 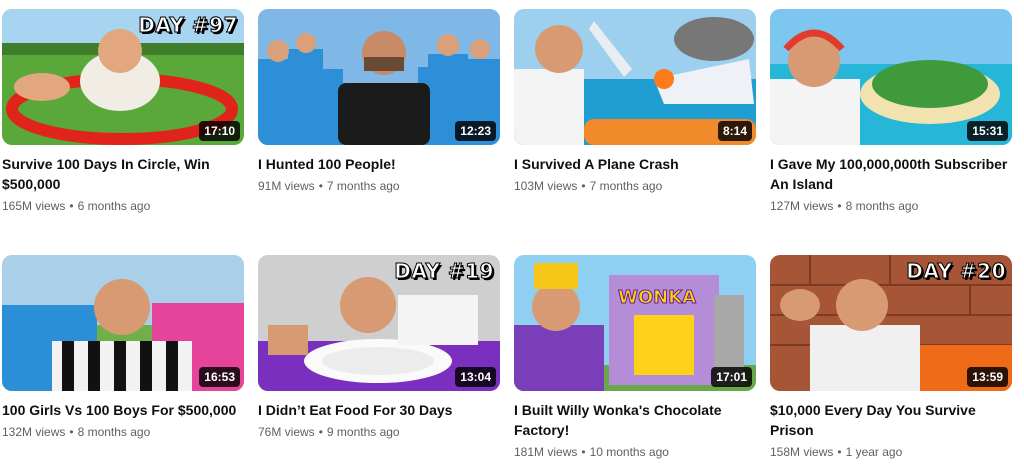 I want to click on duration-badge: 17:10, so click(x=219, y=131).